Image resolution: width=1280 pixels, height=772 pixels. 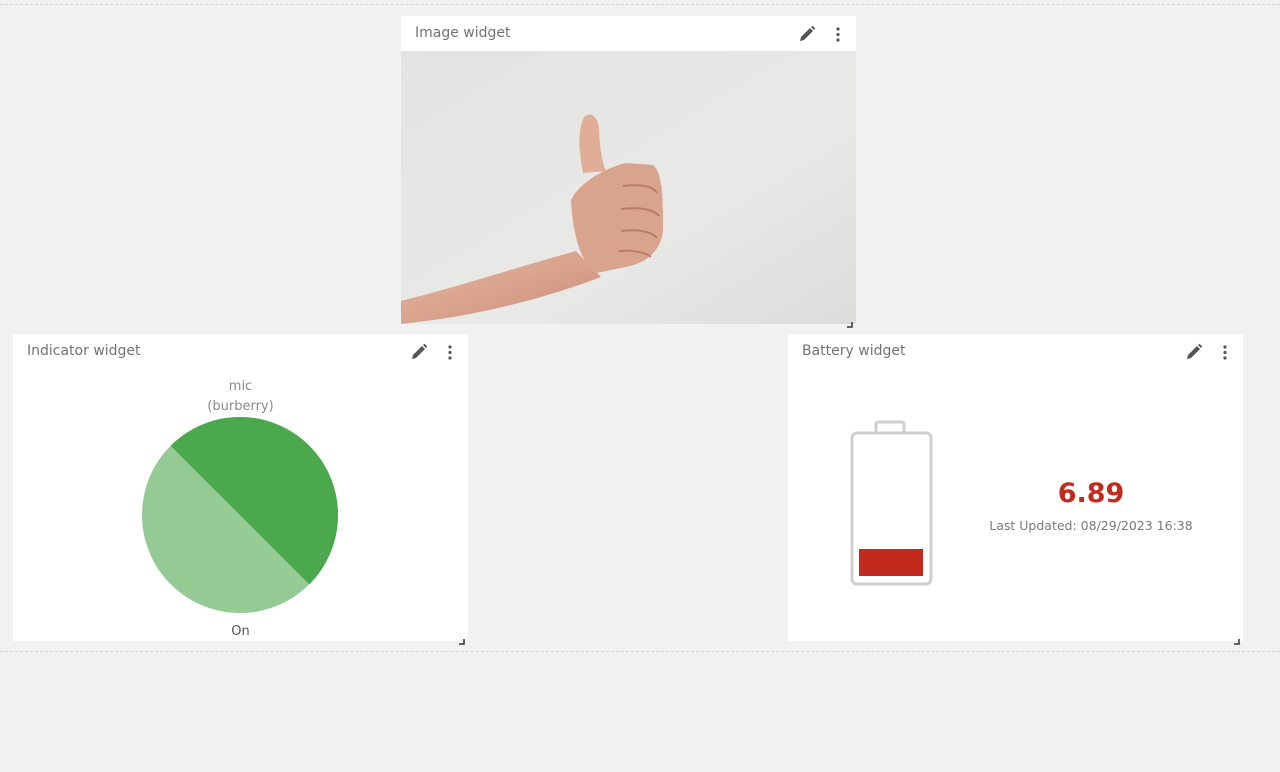 I want to click on battery-value: 6.89, so click(x=1091, y=493).